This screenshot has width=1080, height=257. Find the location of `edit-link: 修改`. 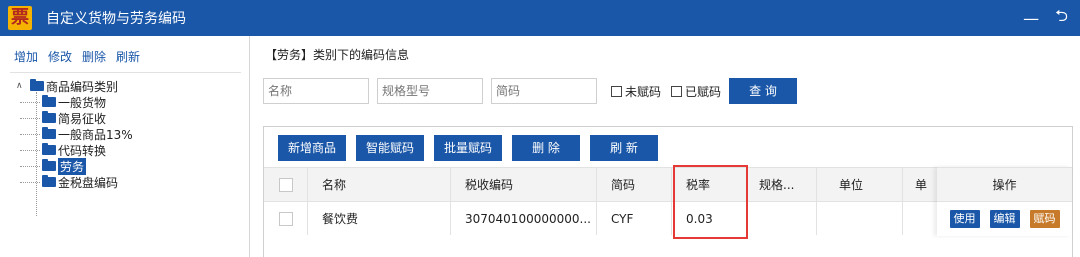

edit-link: 修改 is located at coordinates (60, 56).